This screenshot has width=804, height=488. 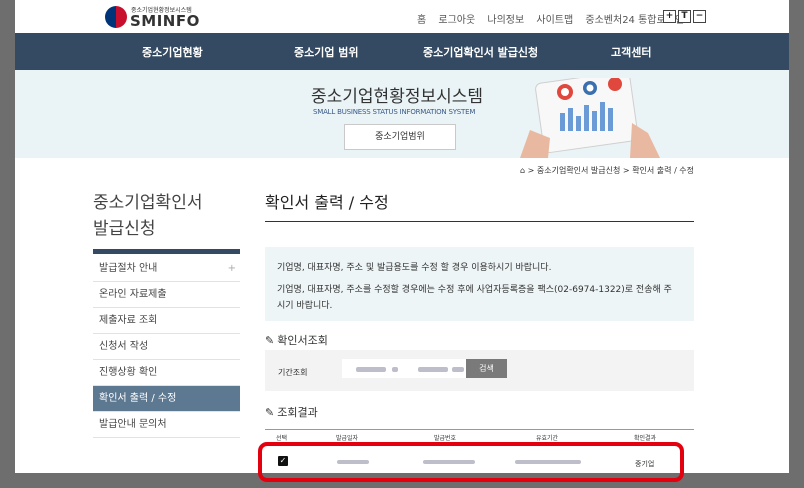 What do you see at coordinates (480, 52) in the screenshot?
I see `nav-certificate-application: 중소기업확인서 발급신청` at bounding box center [480, 52].